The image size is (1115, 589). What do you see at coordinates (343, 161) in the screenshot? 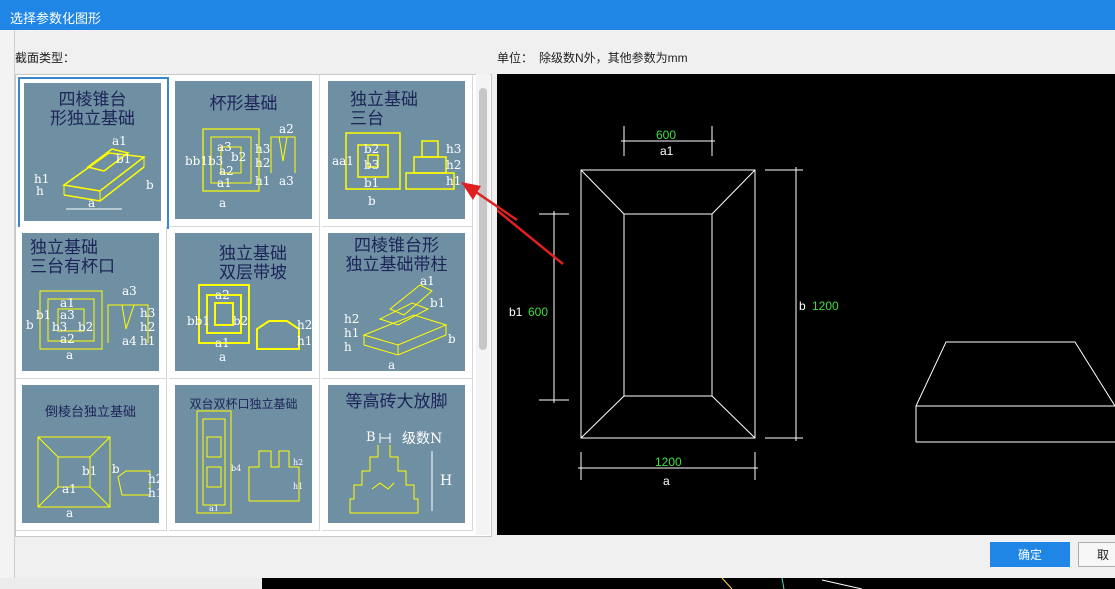
I see `svg-text: aa1` at bounding box center [343, 161].